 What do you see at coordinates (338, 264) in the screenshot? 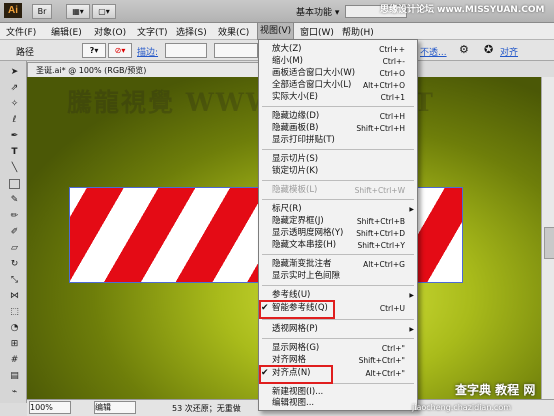
I see `menu-item-hide-gradient-annotator: 隐藏渐变批注者 Alt+Ctrl+G` at bounding box center [338, 264].